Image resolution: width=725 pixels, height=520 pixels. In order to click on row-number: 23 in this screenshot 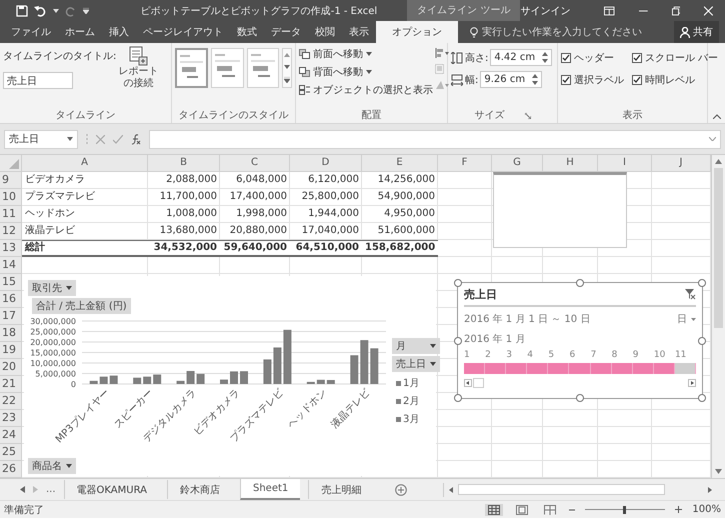, I will do `click(11, 418)`.